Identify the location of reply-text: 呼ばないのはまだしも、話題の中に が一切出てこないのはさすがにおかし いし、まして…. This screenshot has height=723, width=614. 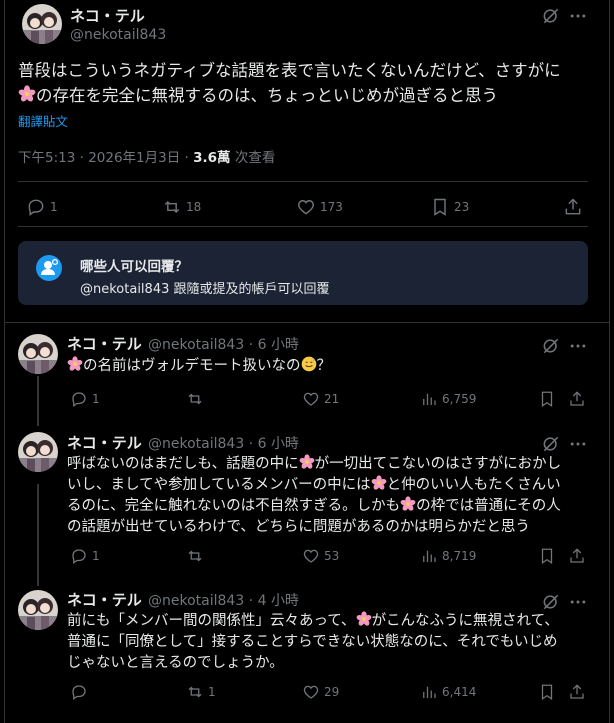
(314, 494).